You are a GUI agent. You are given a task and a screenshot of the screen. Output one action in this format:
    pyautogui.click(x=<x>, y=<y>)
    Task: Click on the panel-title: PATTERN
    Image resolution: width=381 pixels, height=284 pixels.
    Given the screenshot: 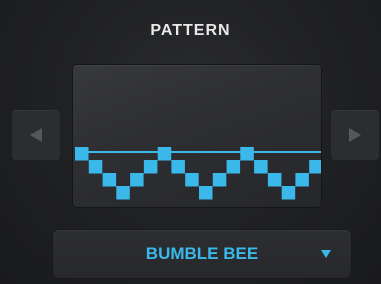 What is the action you would take?
    pyautogui.click(x=190, y=30)
    